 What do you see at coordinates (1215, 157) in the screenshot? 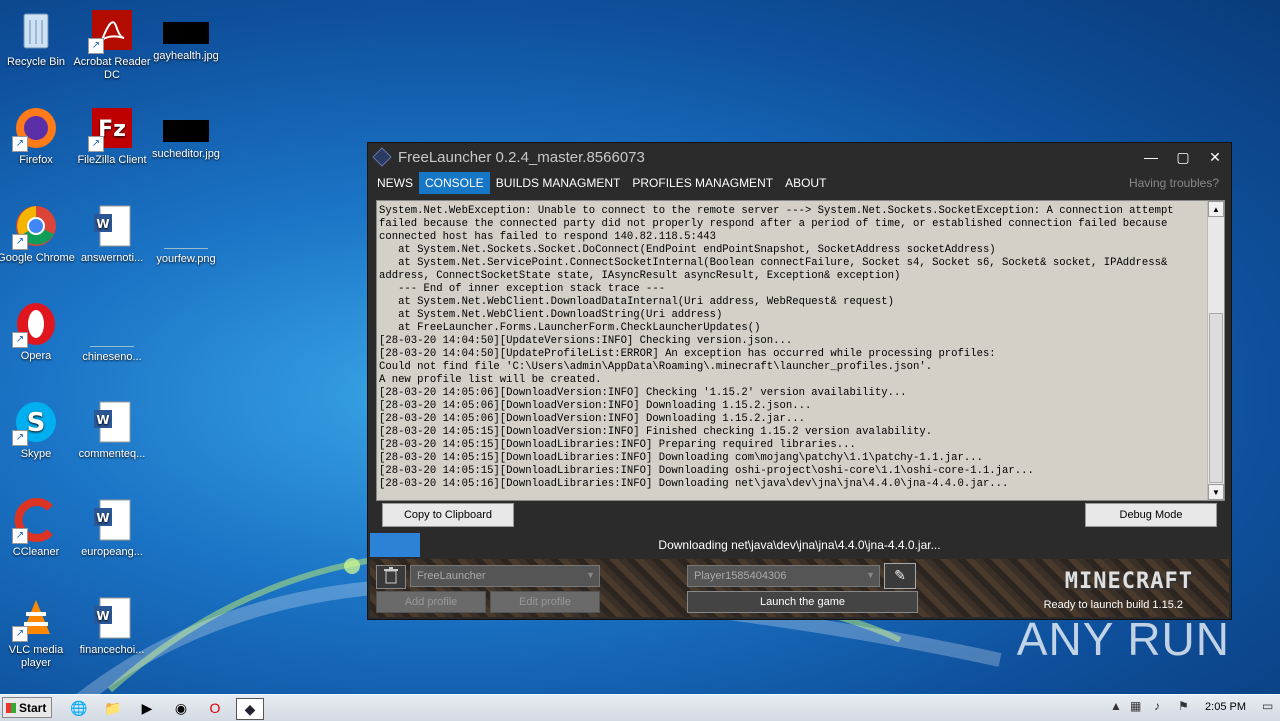
I see `close-button: ✕` at bounding box center [1215, 157].